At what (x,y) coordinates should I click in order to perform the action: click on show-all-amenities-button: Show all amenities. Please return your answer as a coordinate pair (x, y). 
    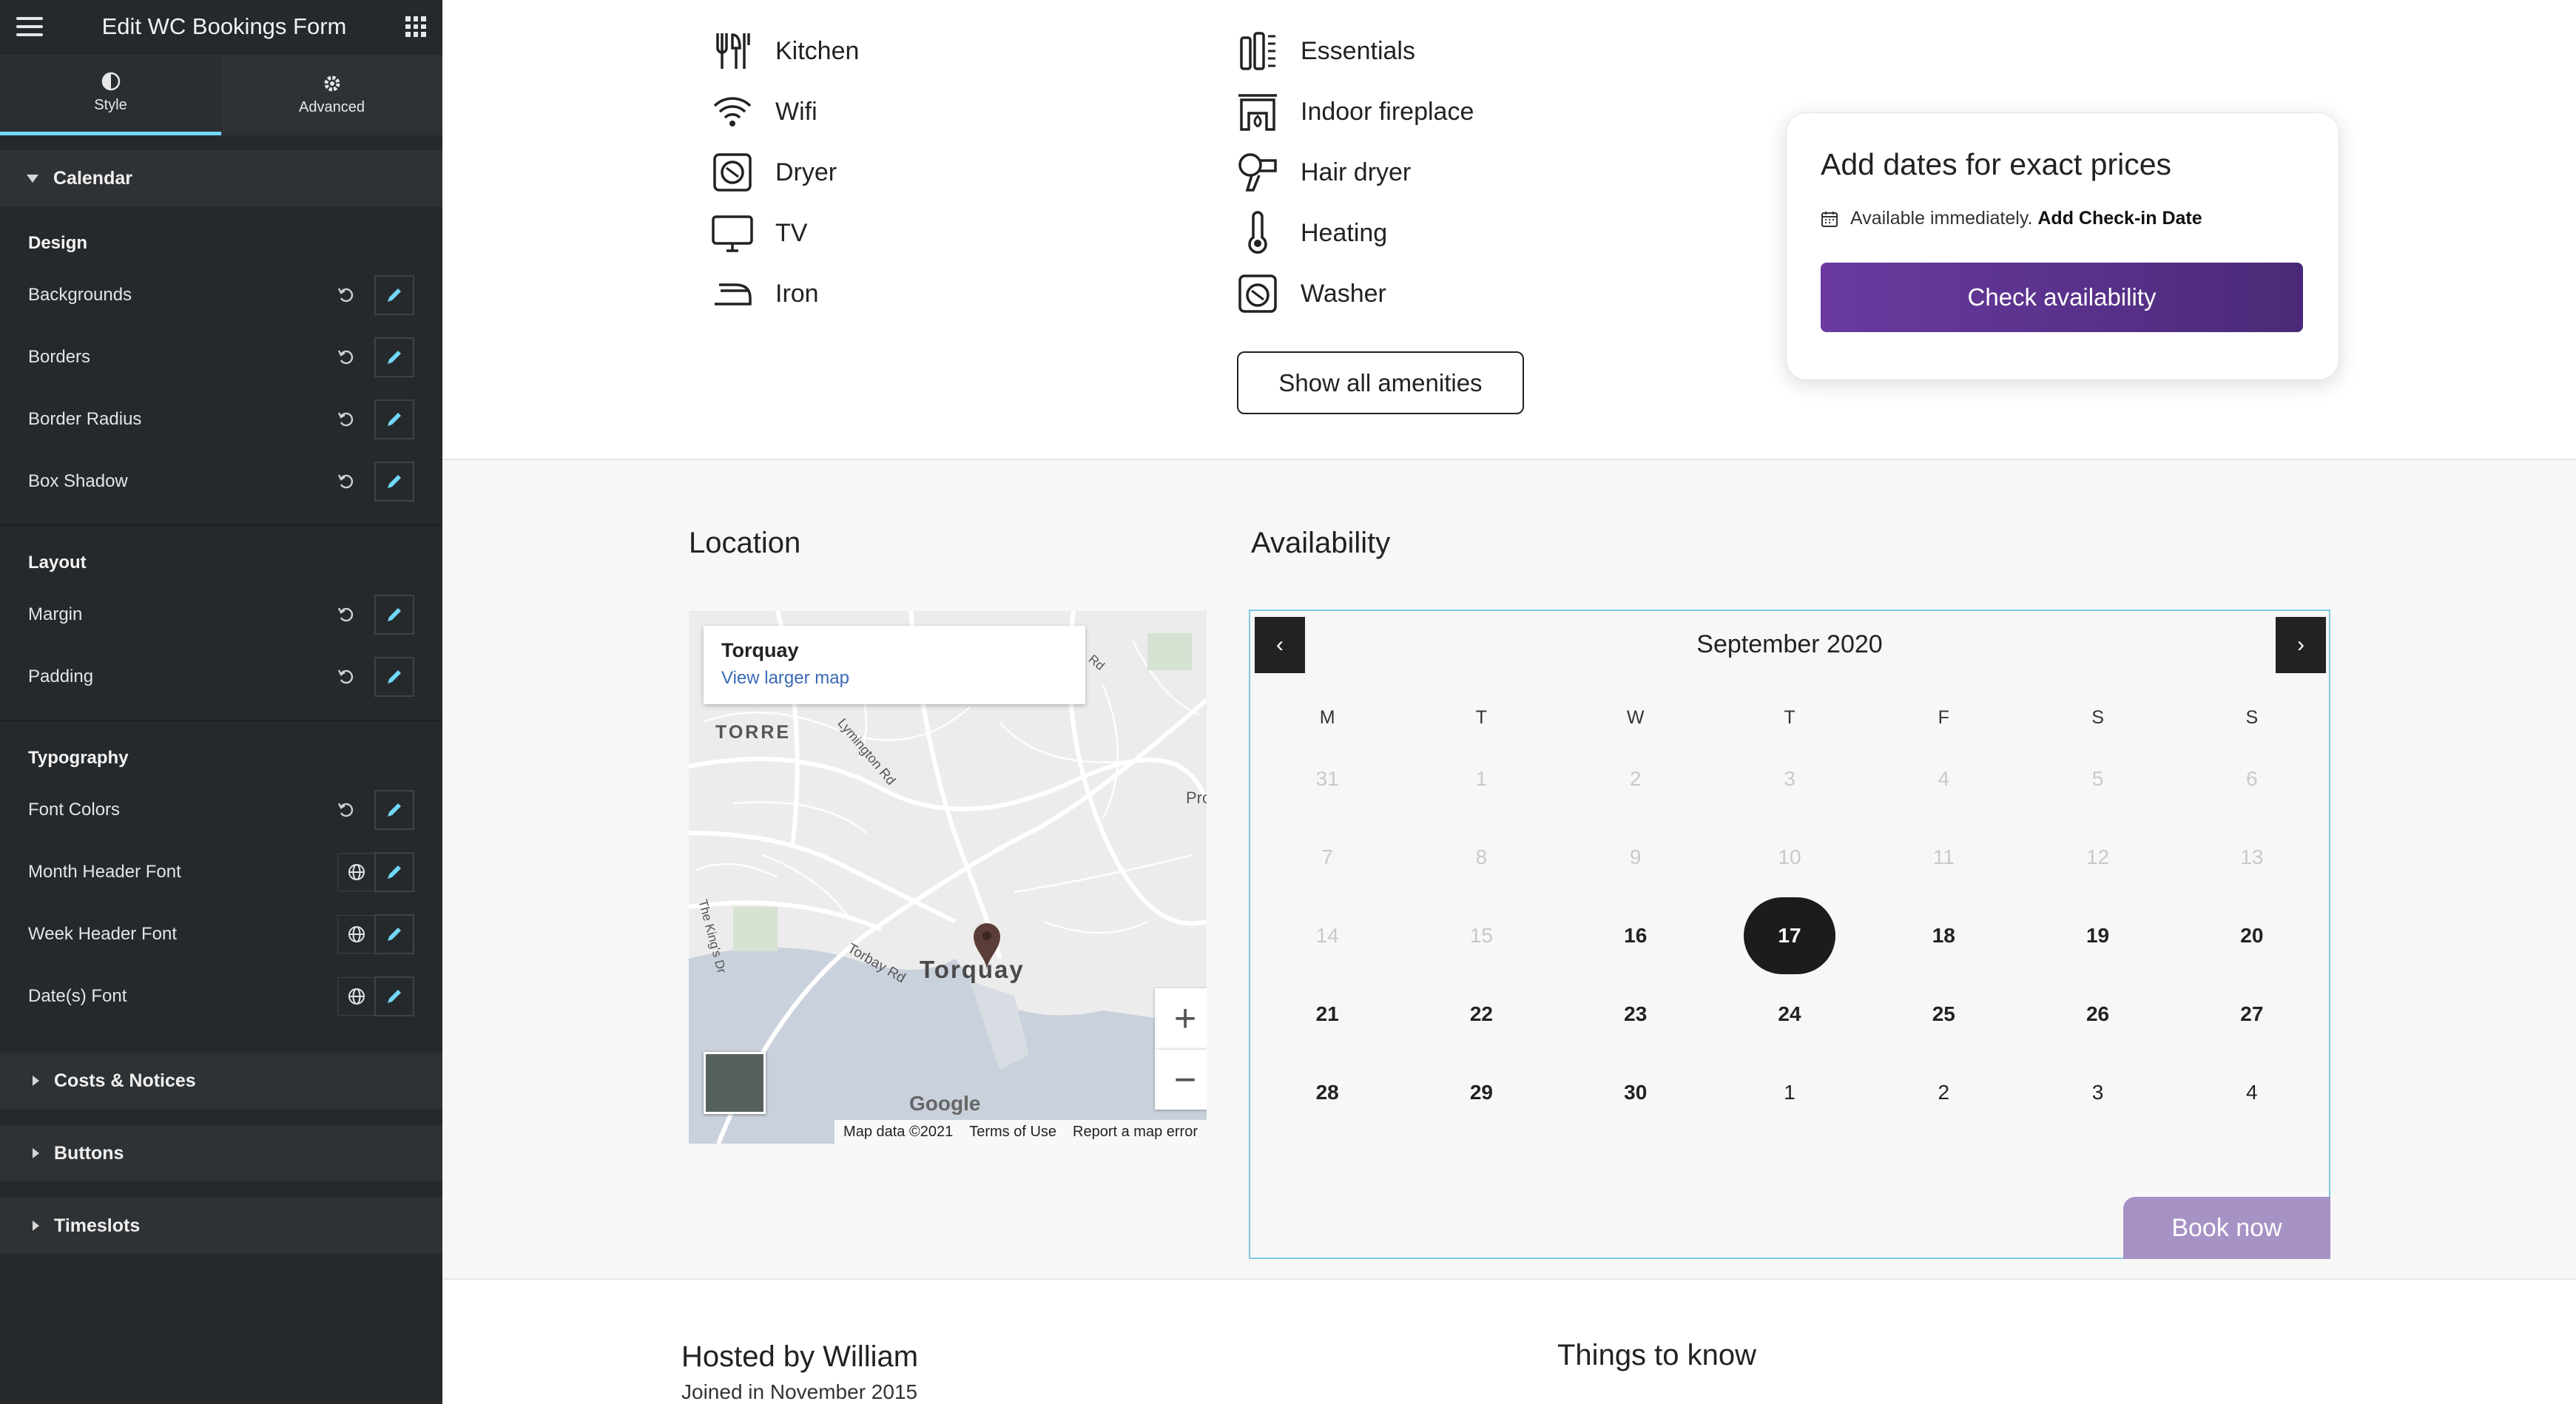
    Looking at the image, I should click on (1380, 382).